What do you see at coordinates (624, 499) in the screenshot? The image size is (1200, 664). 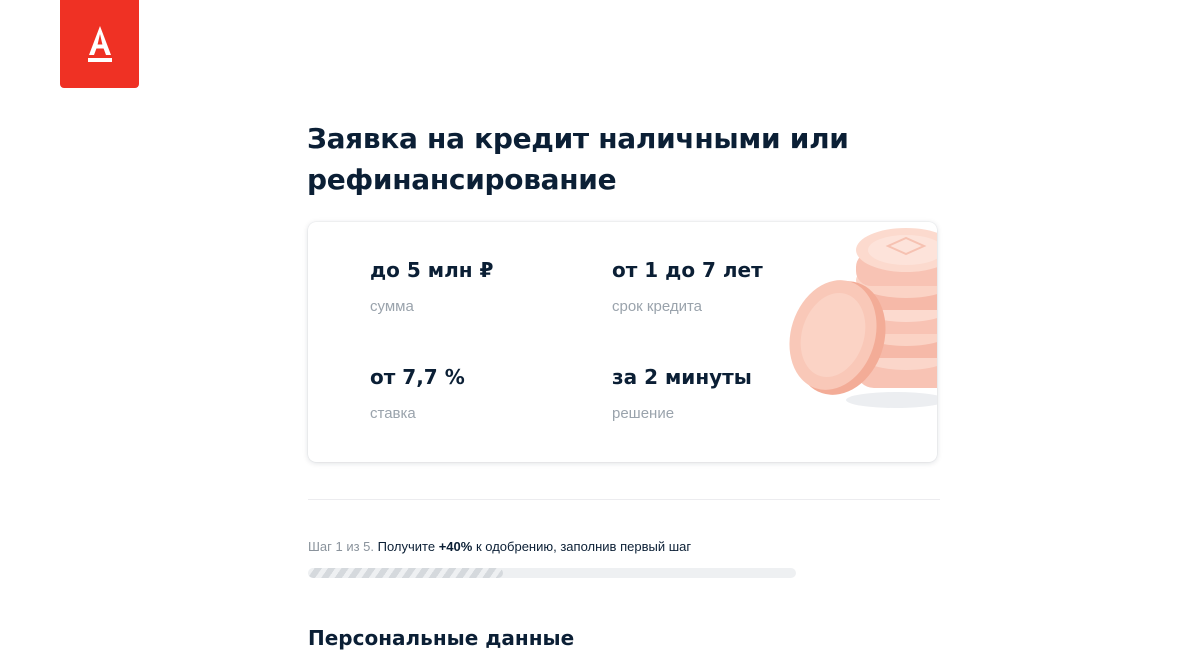 I see `divider` at bounding box center [624, 499].